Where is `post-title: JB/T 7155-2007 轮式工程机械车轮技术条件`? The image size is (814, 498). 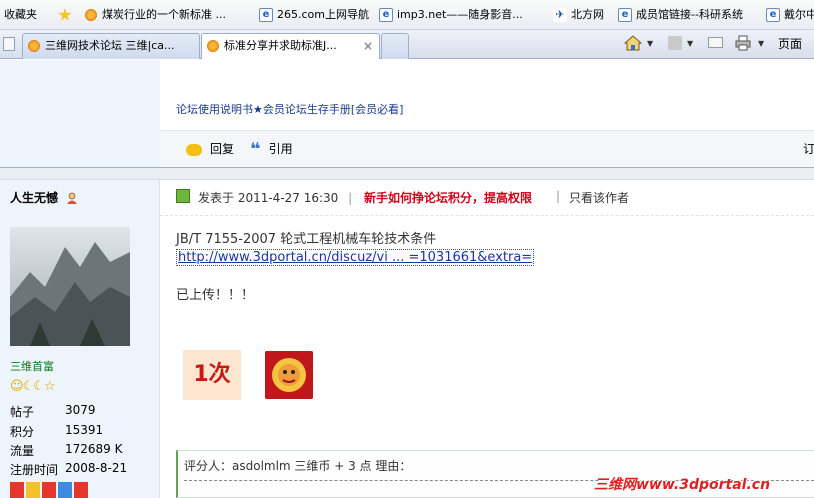 post-title: JB/T 7155-2007 轮式工程机械车轮技术条件 is located at coordinates (306, 239).